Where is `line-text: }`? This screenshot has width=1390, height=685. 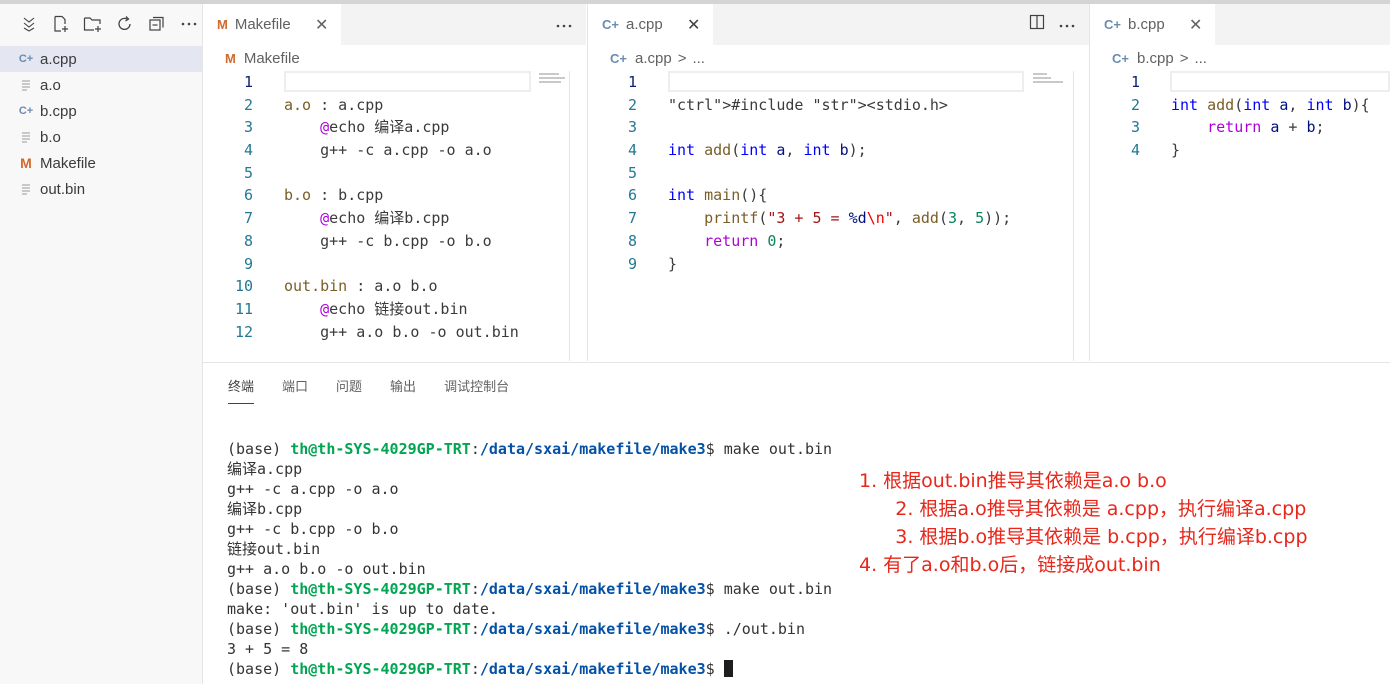
line-text: } is located at coordinates (673, 263).